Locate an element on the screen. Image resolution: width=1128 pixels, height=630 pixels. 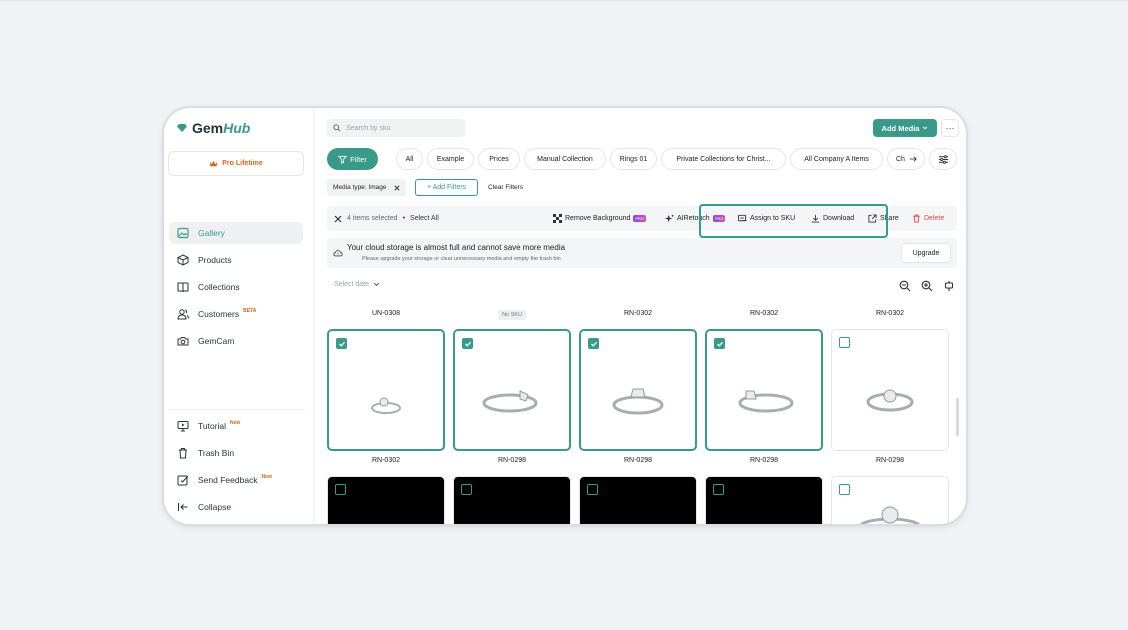
presentation-icon is located at coordinates (183, 426).